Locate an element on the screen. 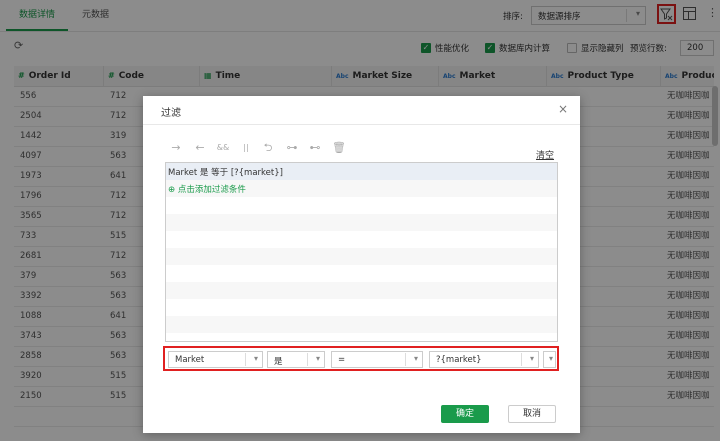 This screenshot has width=720, height=441. condition-text: Market 是 等于 [?{market}] is located at coordinates (225, 173).